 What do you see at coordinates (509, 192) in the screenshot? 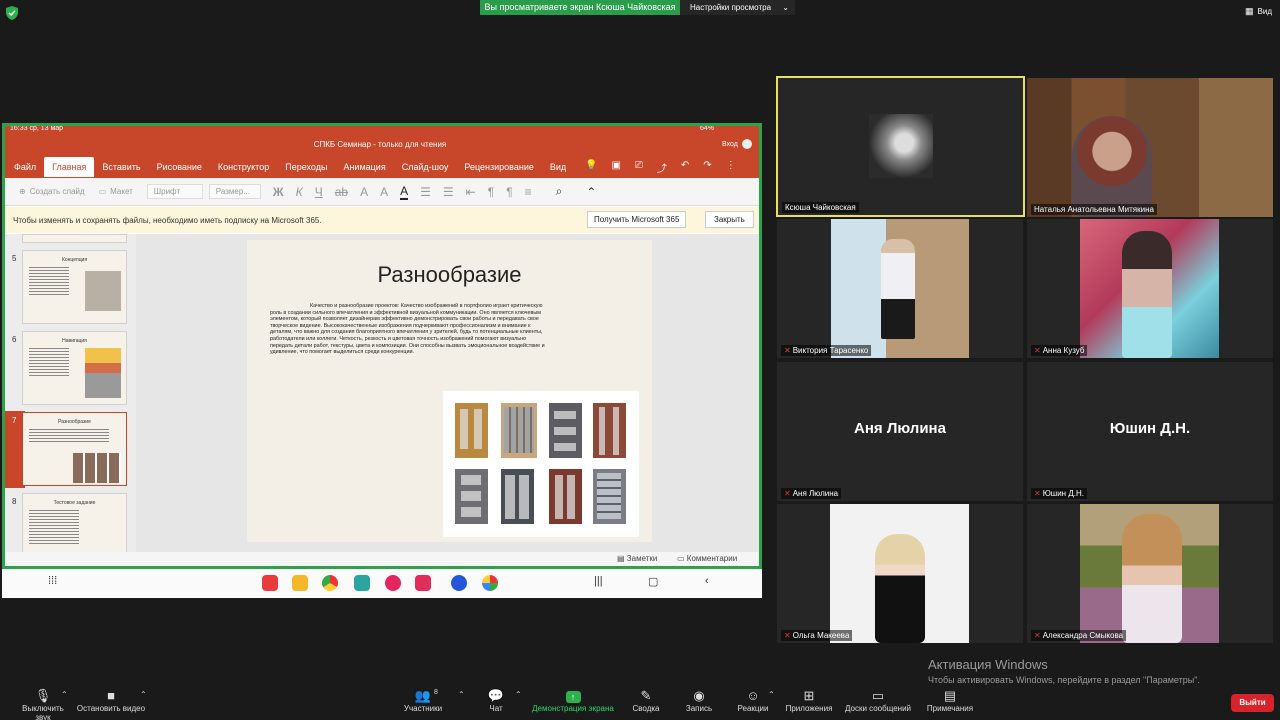
I see `paragraph-rtl-icon: ¶` at bounding box center [509, 192].